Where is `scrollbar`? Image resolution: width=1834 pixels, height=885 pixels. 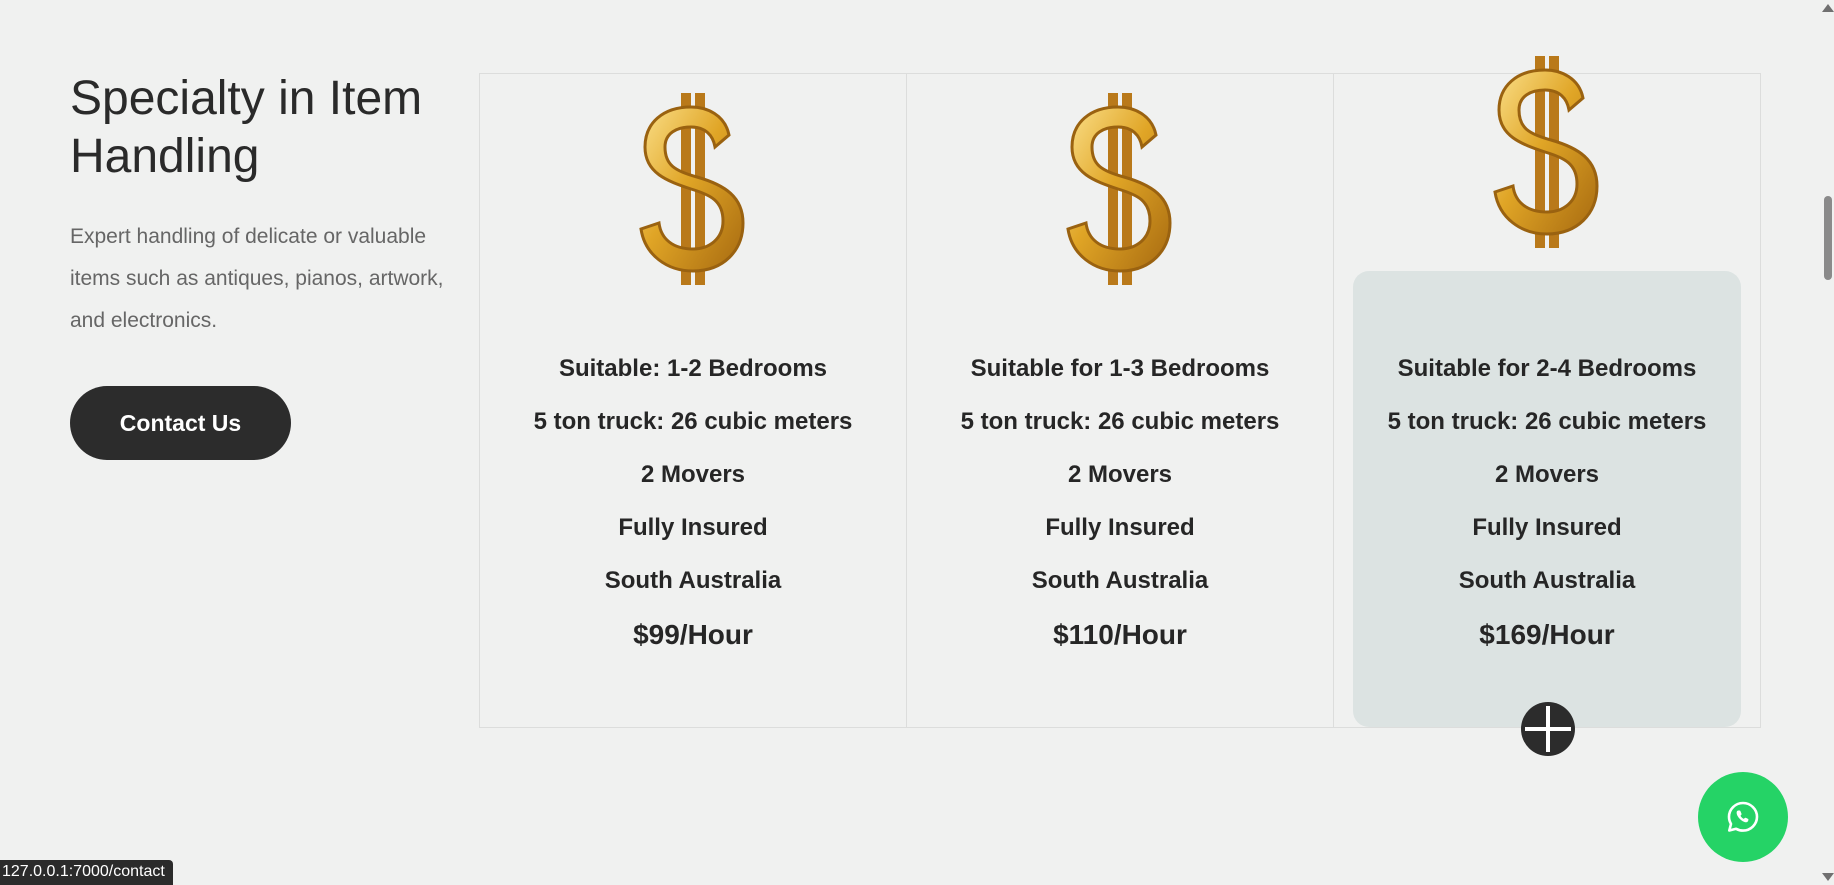
scrollbar is located at coordinates (1827, 442).